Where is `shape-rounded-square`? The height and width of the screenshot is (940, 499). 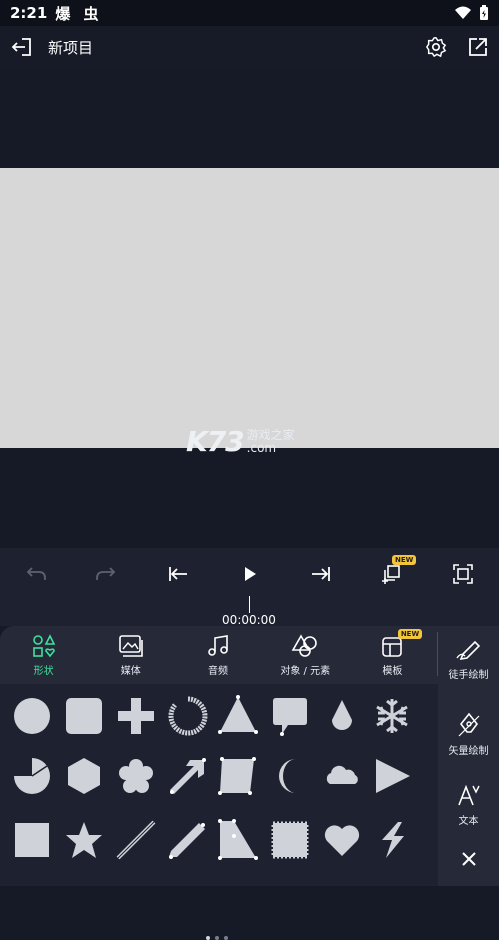 shape-rounded-square is located at coordinates (84, 716).